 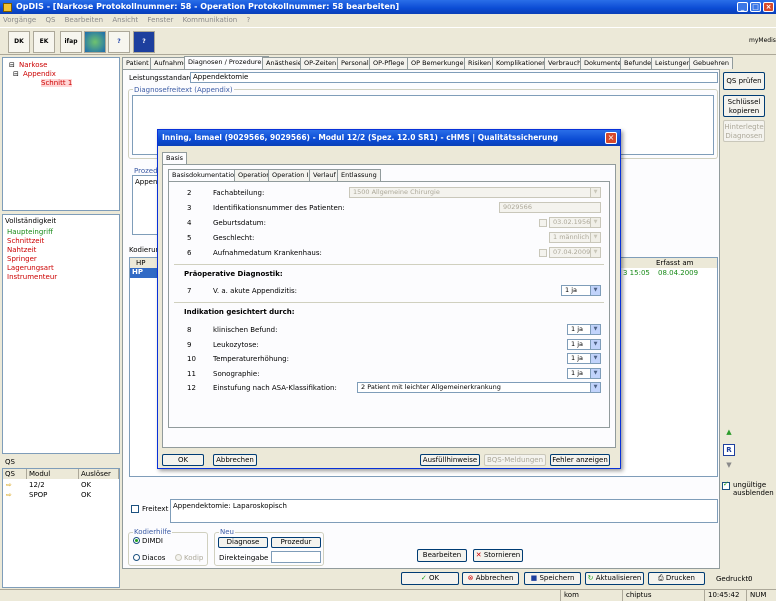 I want to click on bqs-meldungen-button: BQS-Meldungen, so click(x=515, y=460).